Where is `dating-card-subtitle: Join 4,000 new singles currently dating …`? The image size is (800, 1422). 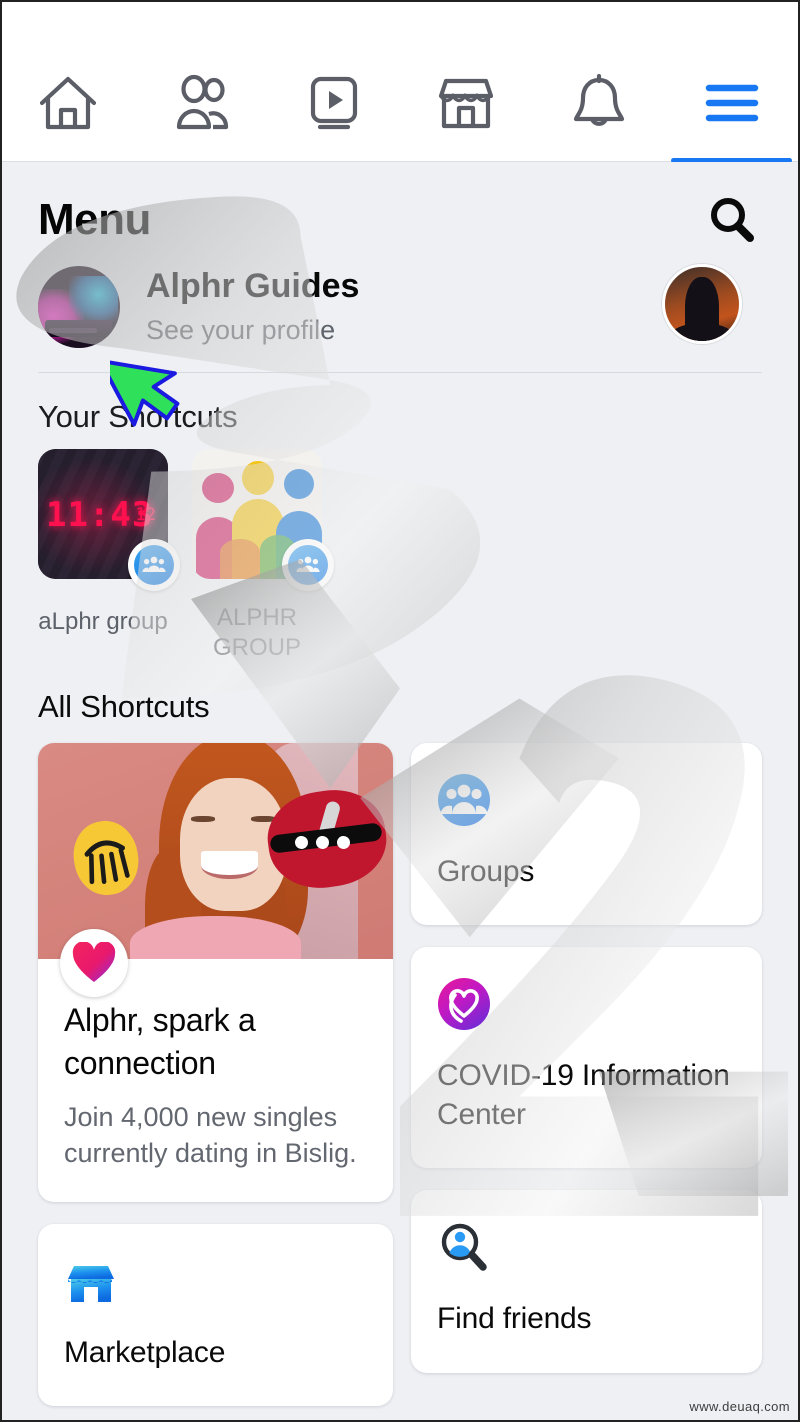 dating-card-subtitle: Join 4,000 new singles currently dating … is located at coordinates (210, 1135).